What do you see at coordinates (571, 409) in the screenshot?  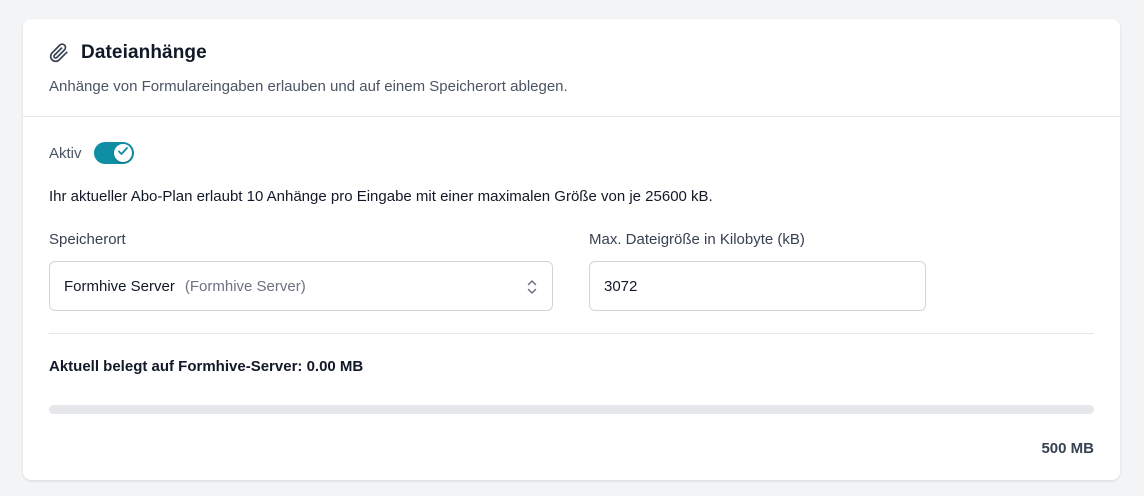 I see `usage-progress-bar` at bounding box center [571, 409].